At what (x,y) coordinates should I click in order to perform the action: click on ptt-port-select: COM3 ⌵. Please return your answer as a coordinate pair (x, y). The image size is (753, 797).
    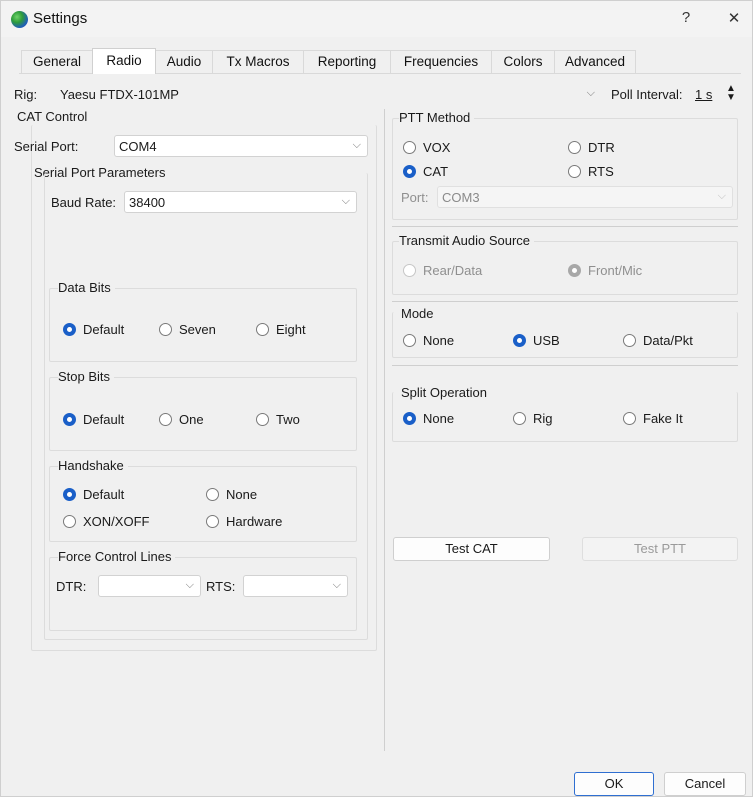
    Looking at the image, I should click on (585, 197).